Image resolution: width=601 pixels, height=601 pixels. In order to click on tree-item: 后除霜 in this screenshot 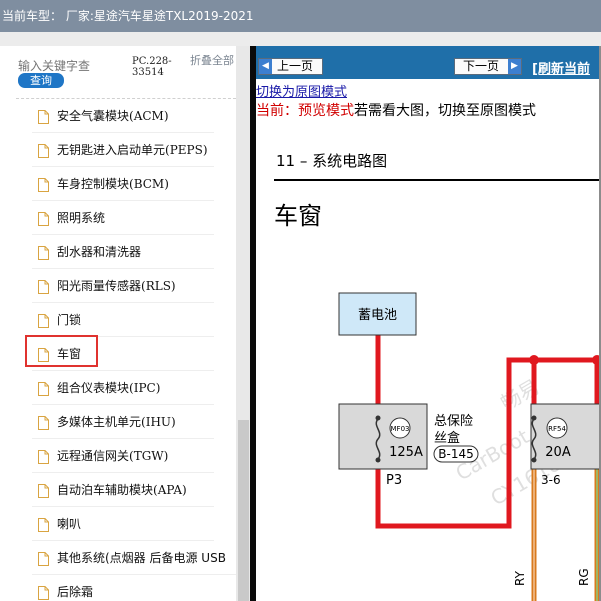, I will do `click(123, 588)`.